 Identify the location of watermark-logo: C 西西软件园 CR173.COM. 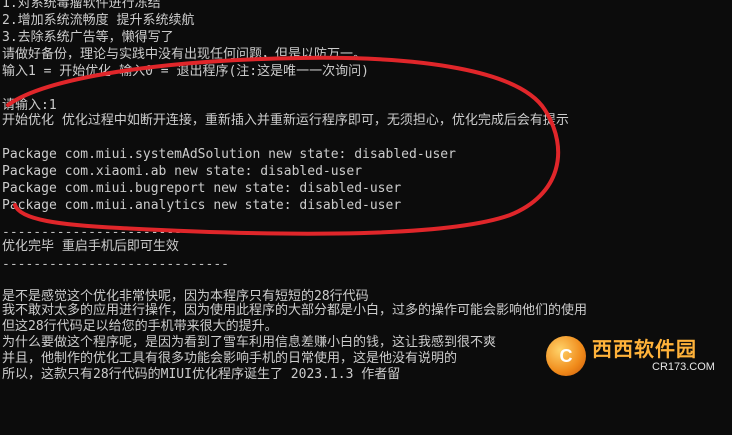
(636, 356).